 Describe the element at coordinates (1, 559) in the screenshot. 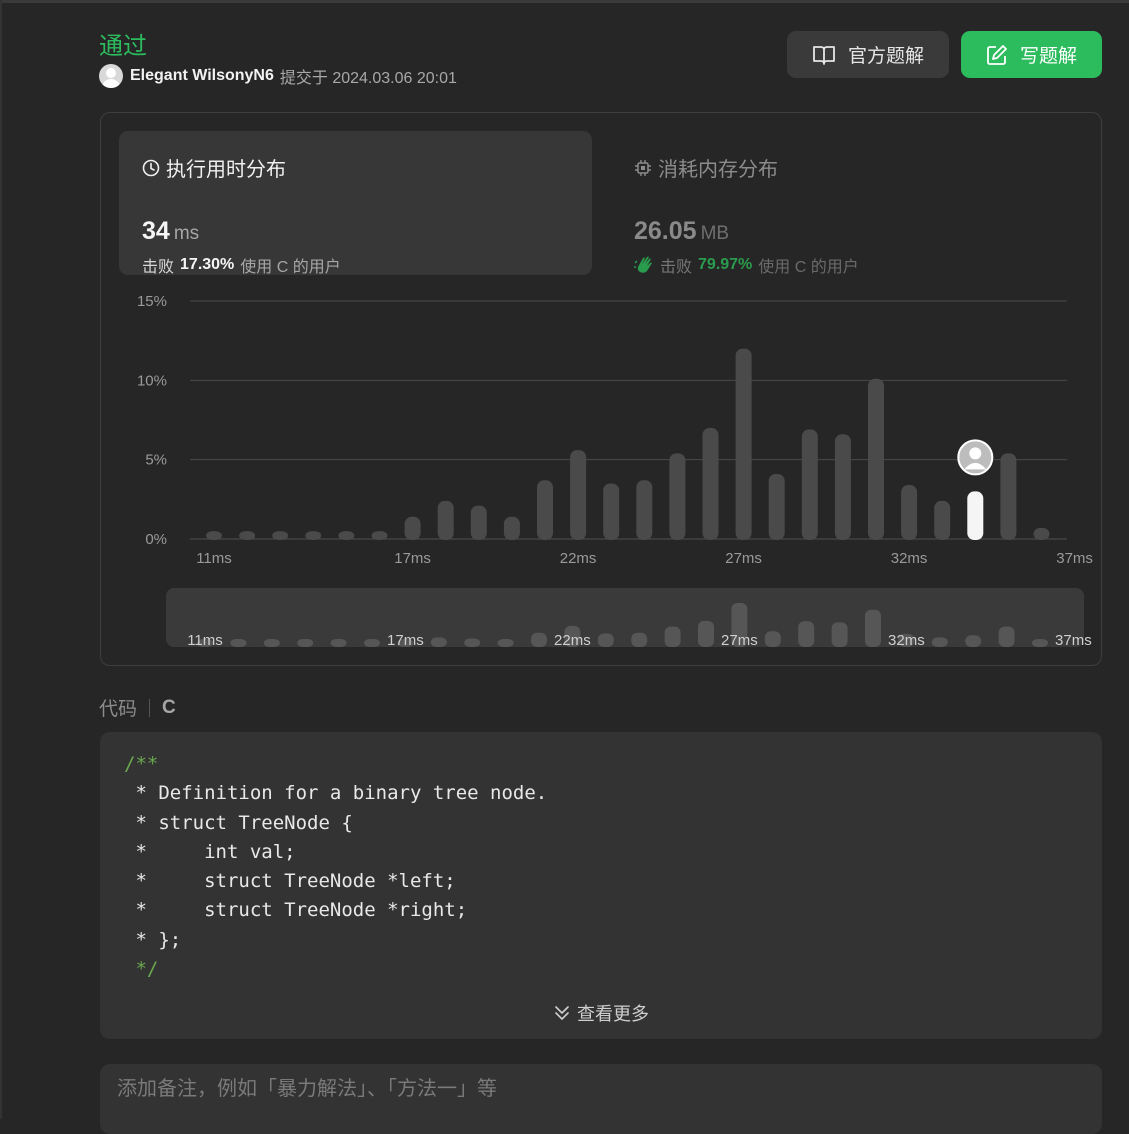

I see `left-border` at that location.